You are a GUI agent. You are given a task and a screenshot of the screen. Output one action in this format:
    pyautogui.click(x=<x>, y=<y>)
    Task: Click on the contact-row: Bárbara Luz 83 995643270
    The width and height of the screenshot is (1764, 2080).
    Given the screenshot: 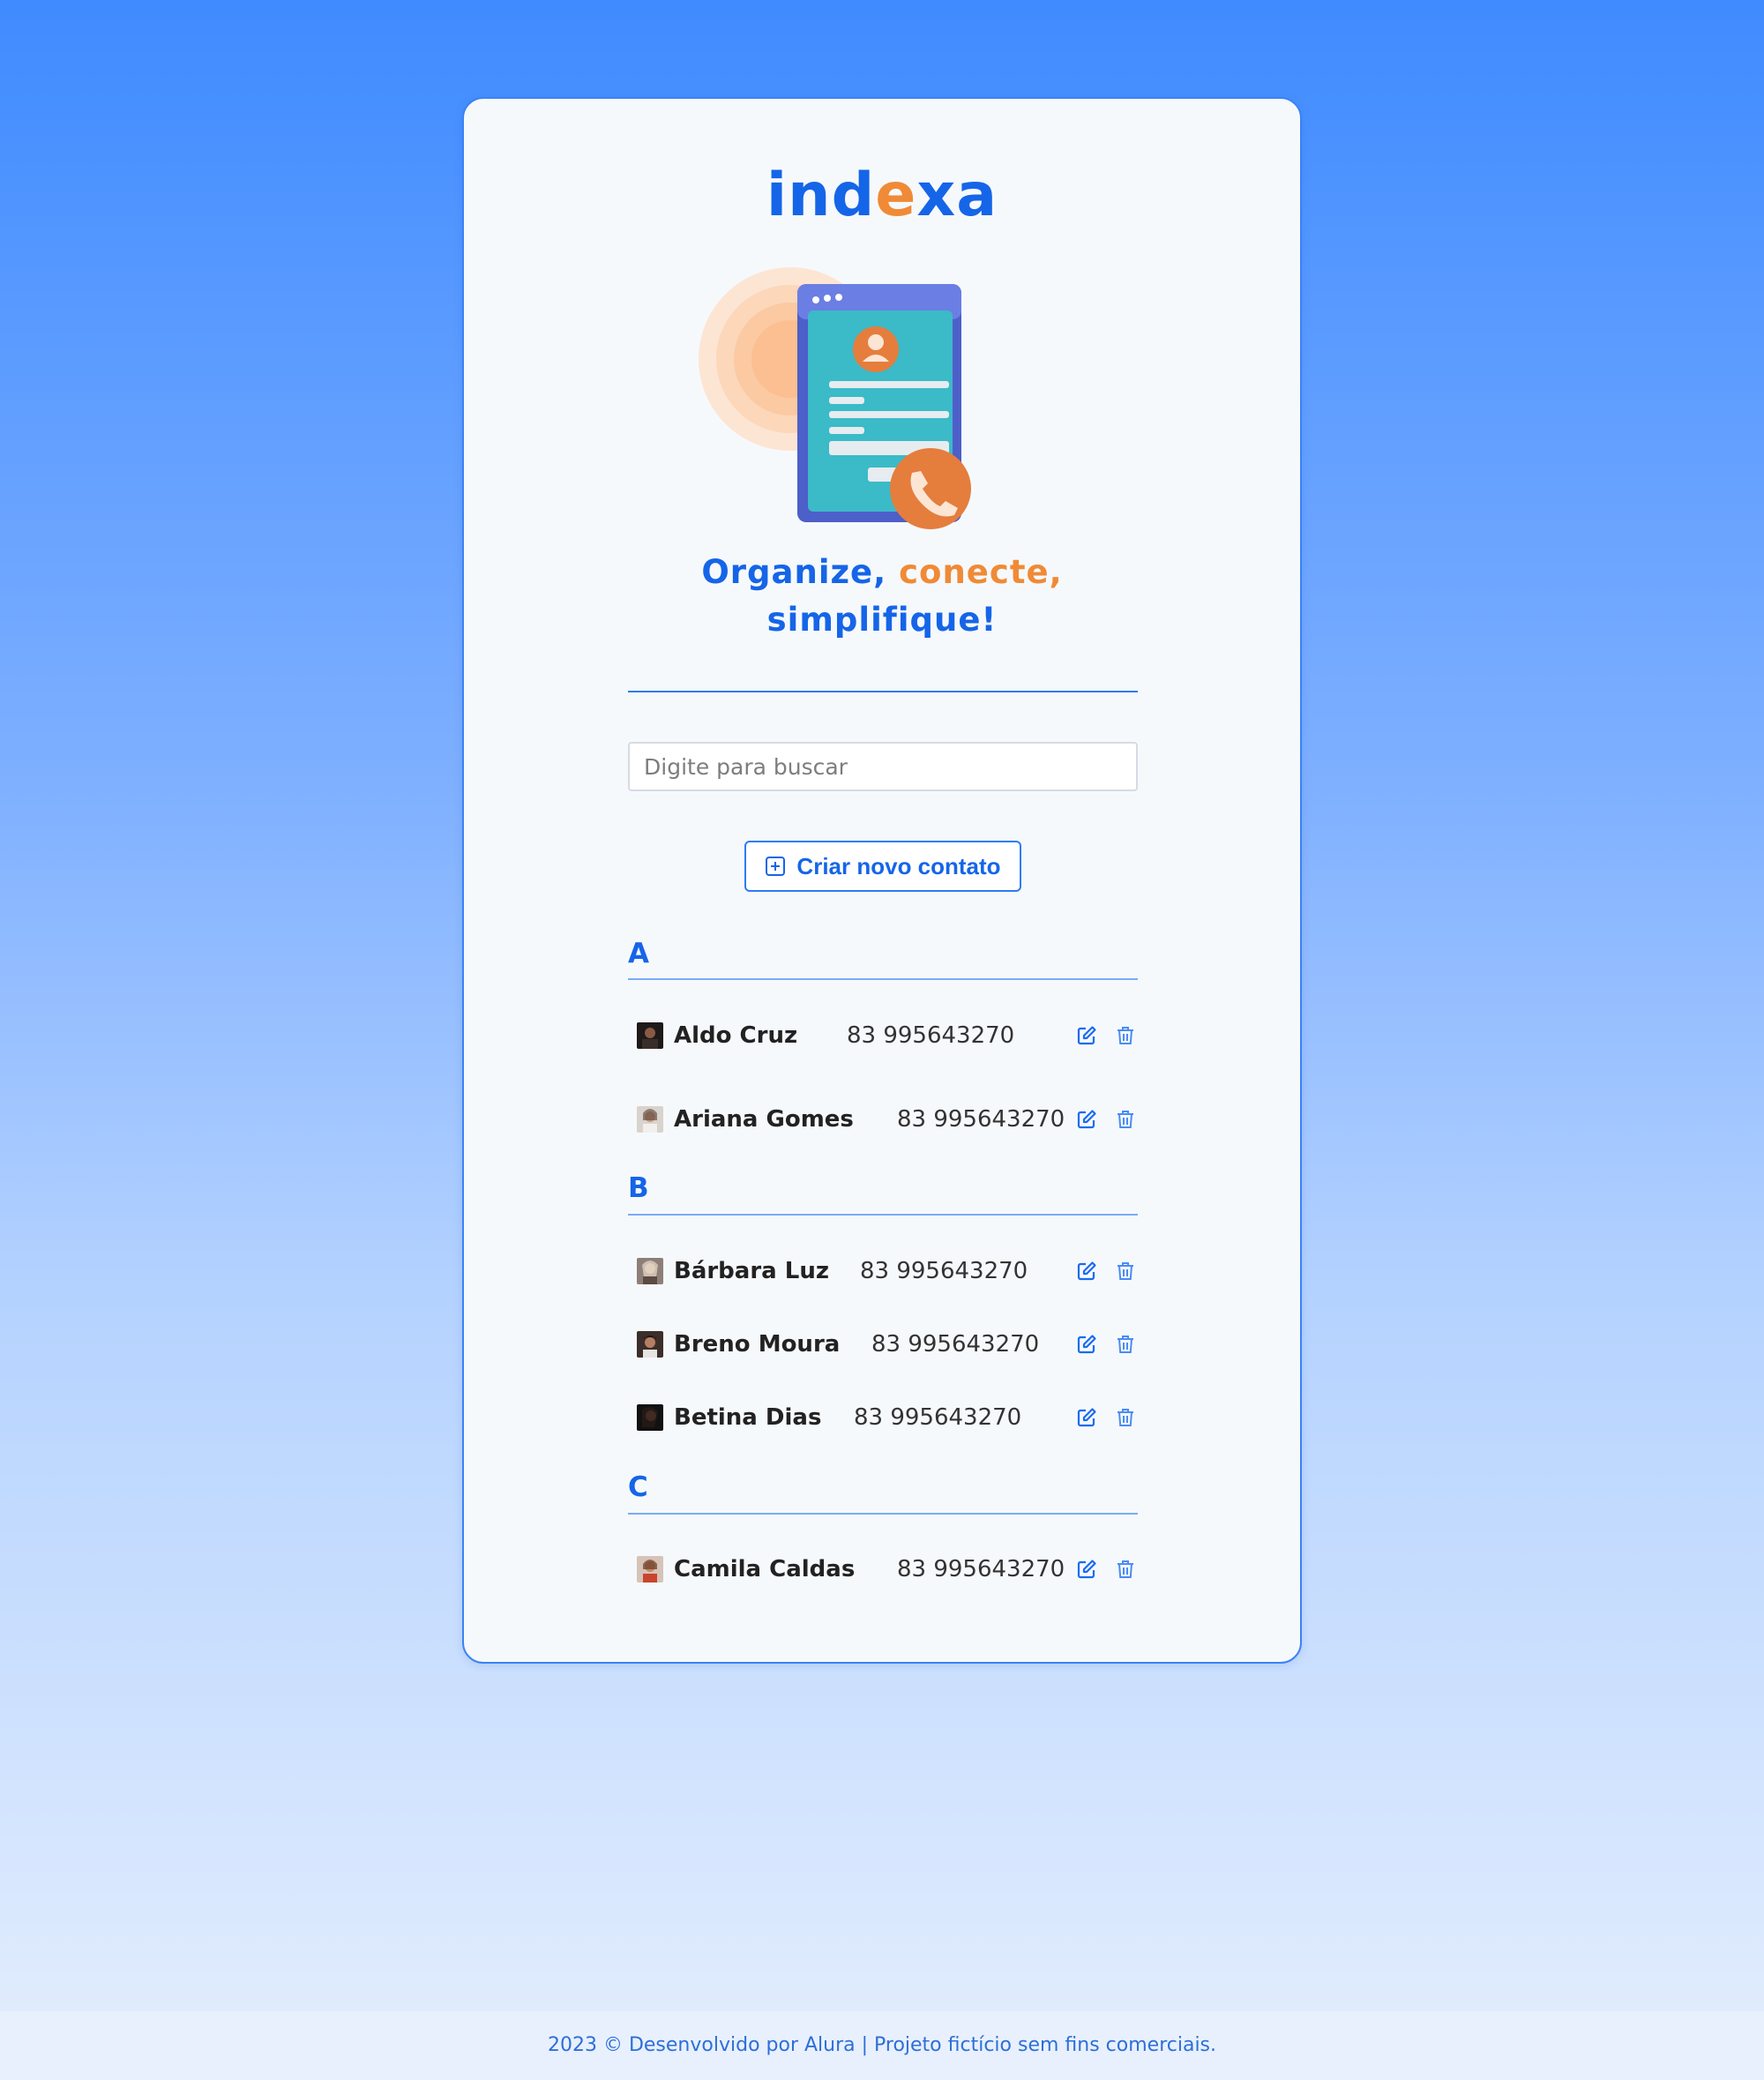 What is the action you would take?
    pyautogui.click(x=883, y=1271)
    